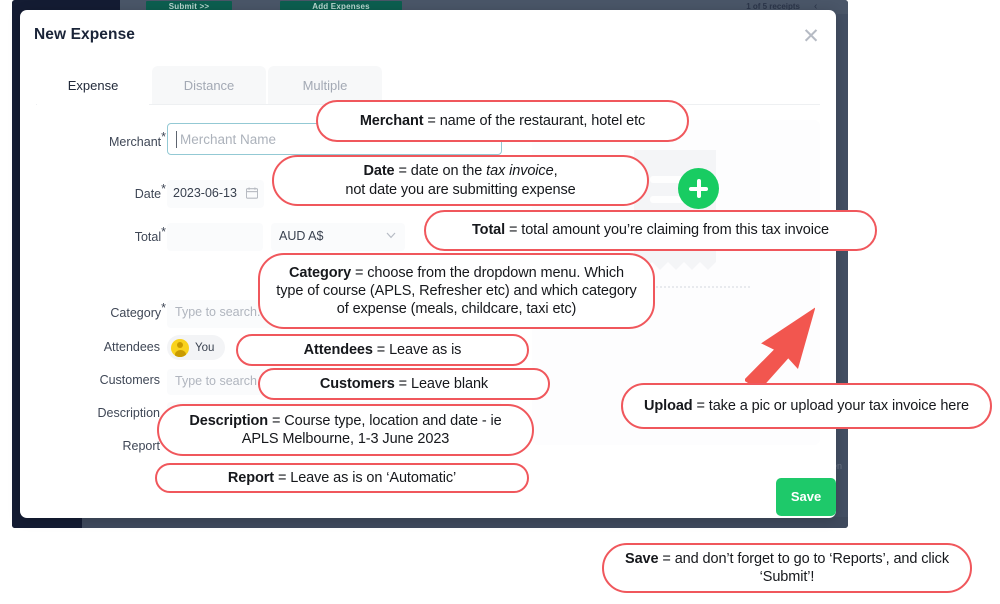 The width and height of the screenshot is (1000, 604). Describe the element at coordinates (460, 189) in the screenshot. I see `annotation-date-line2: not date you are submitting expense` at that location.